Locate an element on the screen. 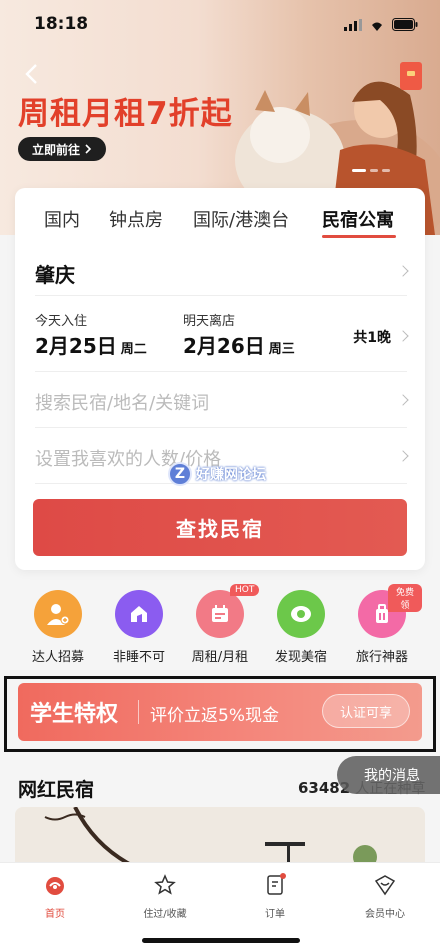 This screenshot has width=440, height=952. signal-icon is located at coordinates (353, 24).